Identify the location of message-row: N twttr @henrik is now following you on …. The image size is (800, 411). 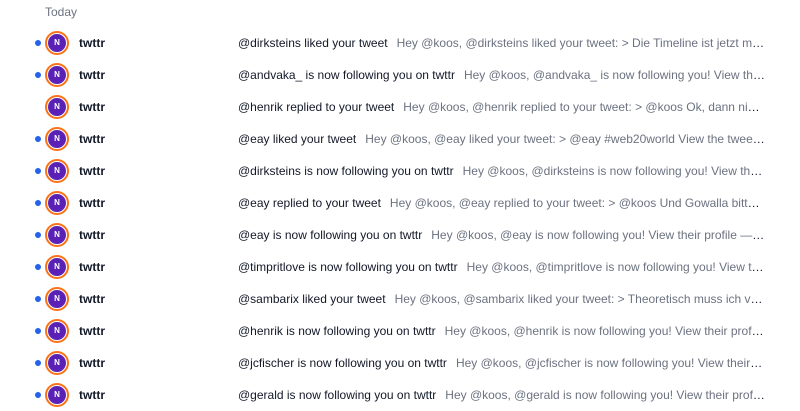
(400, 331).